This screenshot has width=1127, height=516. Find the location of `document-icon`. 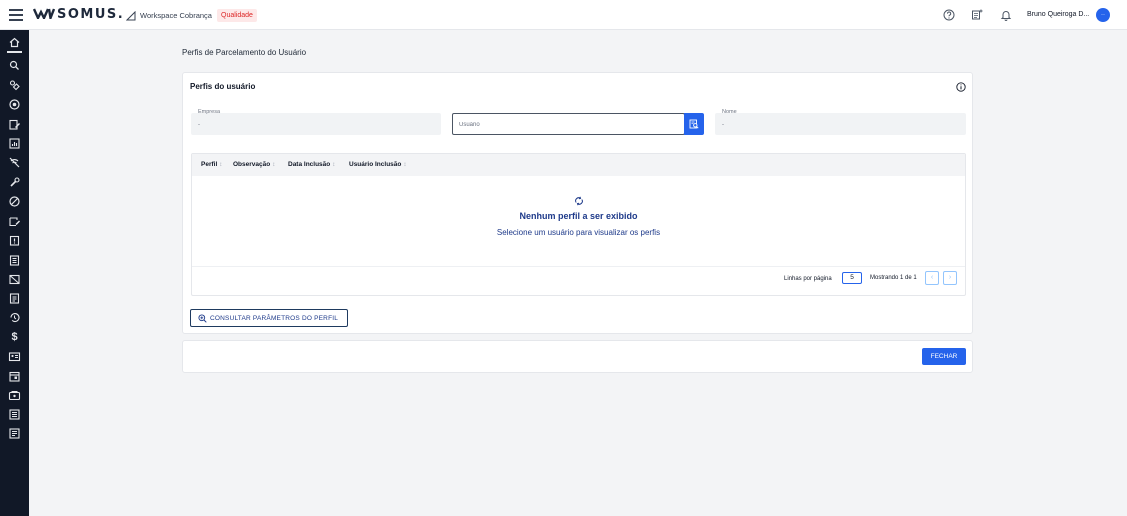

document-icon is located at coordinates (14, 260).